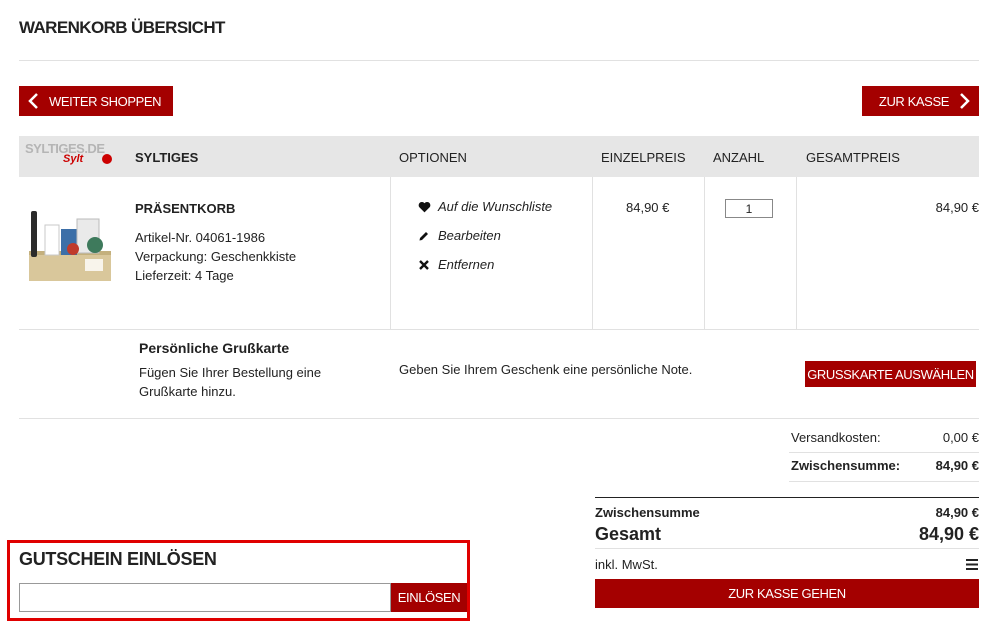 This screenshot has width=995, height=633. What do you see at coordinates (230, 372) in the screenshot?
I see `greeting-desc-line1: Fügen Sie Ihrer Bestellung eine` at bounding box center [230, 372].